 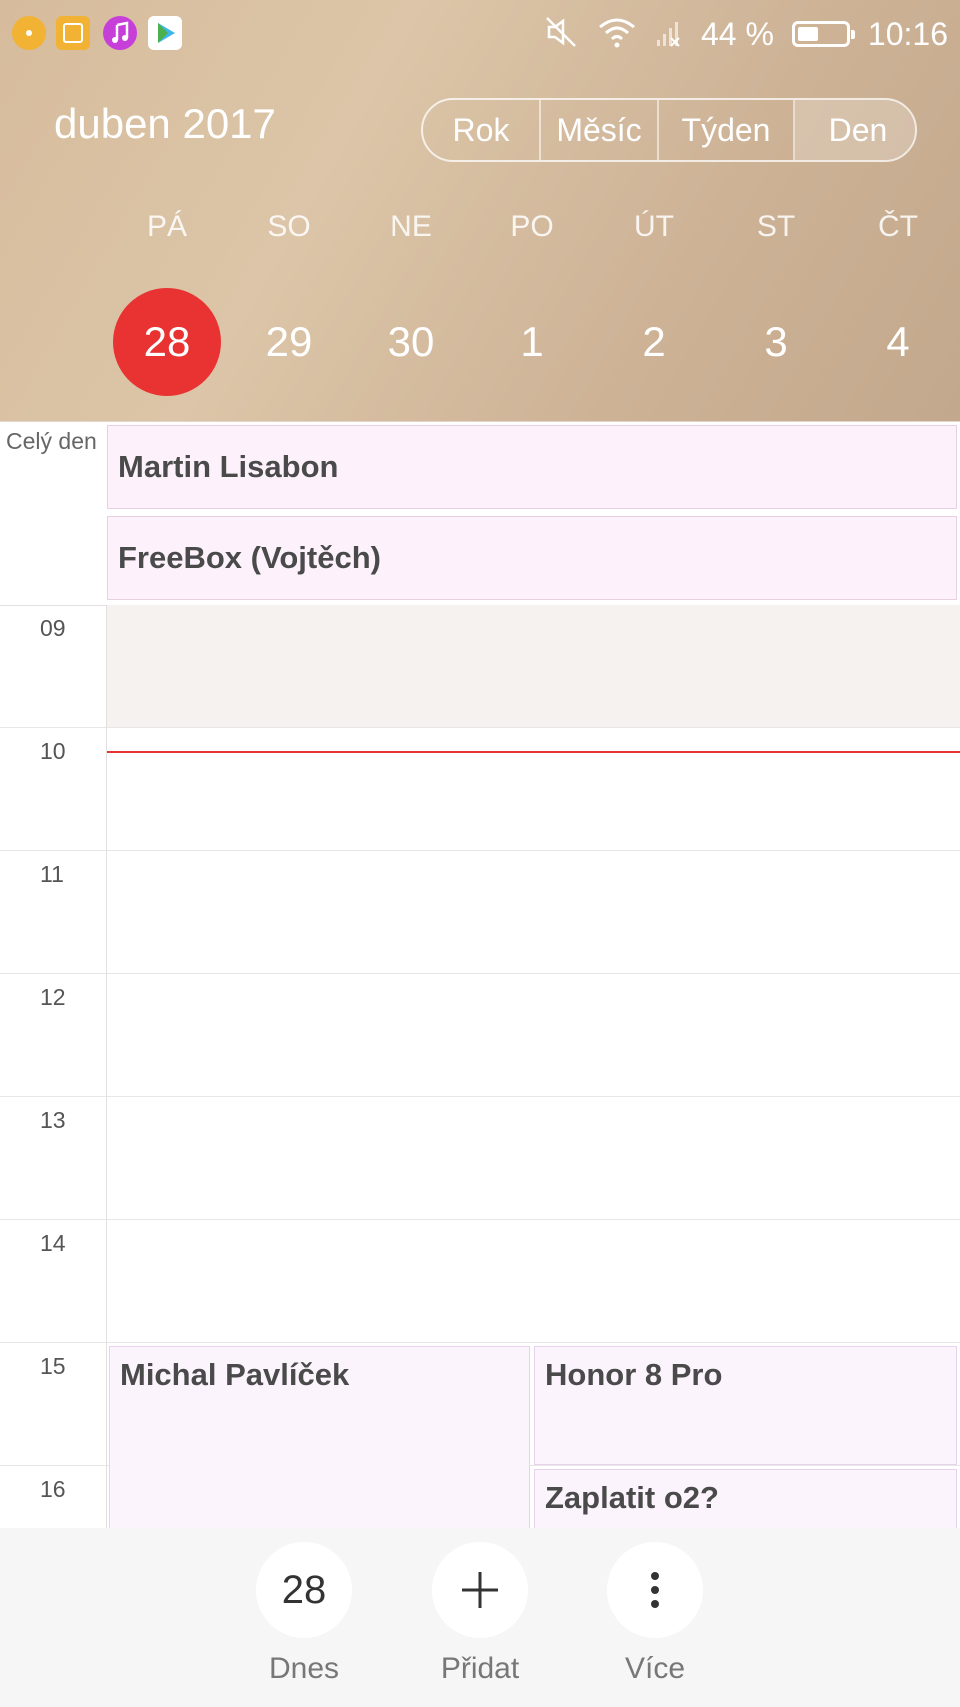 What do you see at coordinates (53, 1243) in the screenshot?
I see `hour-label: 14` at bounding box center [53, 1243].